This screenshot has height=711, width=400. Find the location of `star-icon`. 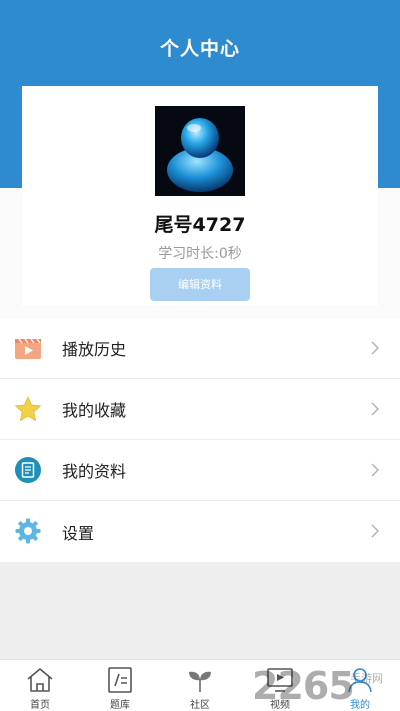

star-icon is located at coordinates (28, 409).